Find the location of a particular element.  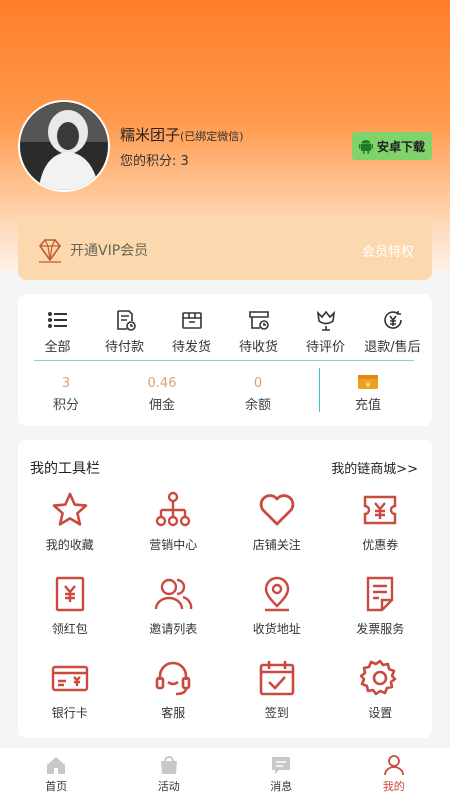

tab-home: 首页 is located at coordinates (56, 774).